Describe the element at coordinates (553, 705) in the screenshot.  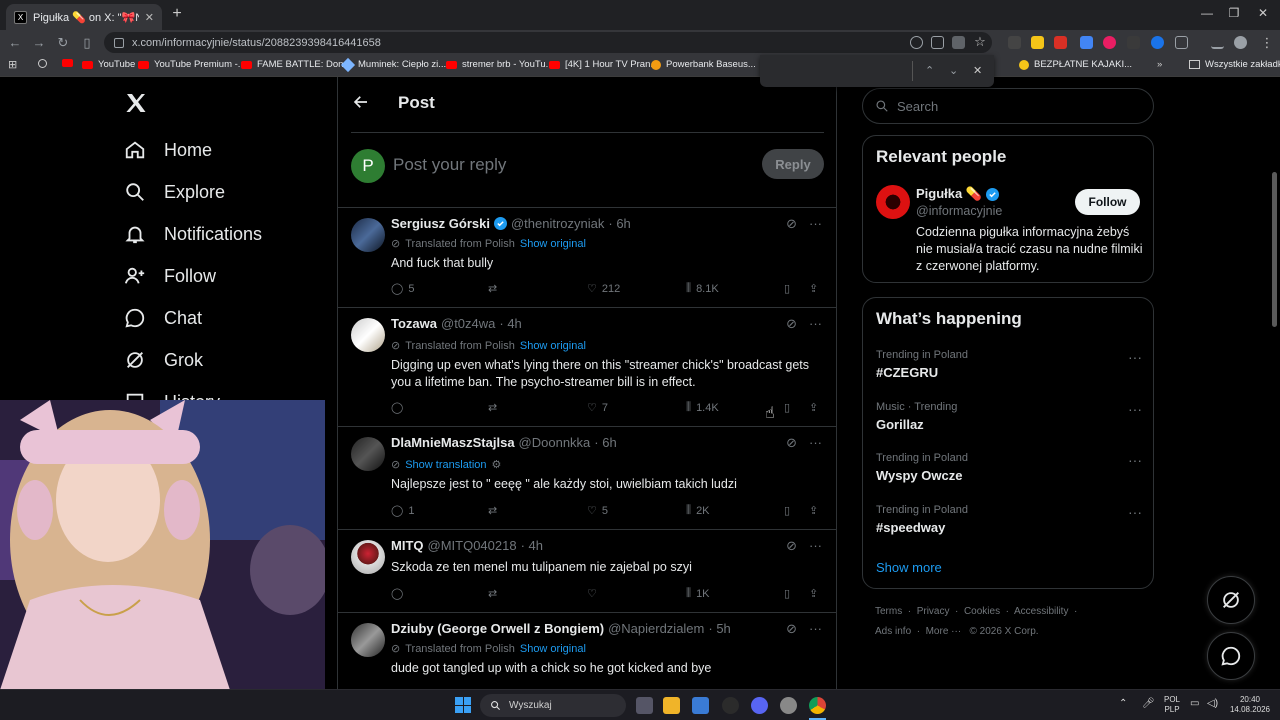
I see `taskbar-search: Wyszukaj` at that location.